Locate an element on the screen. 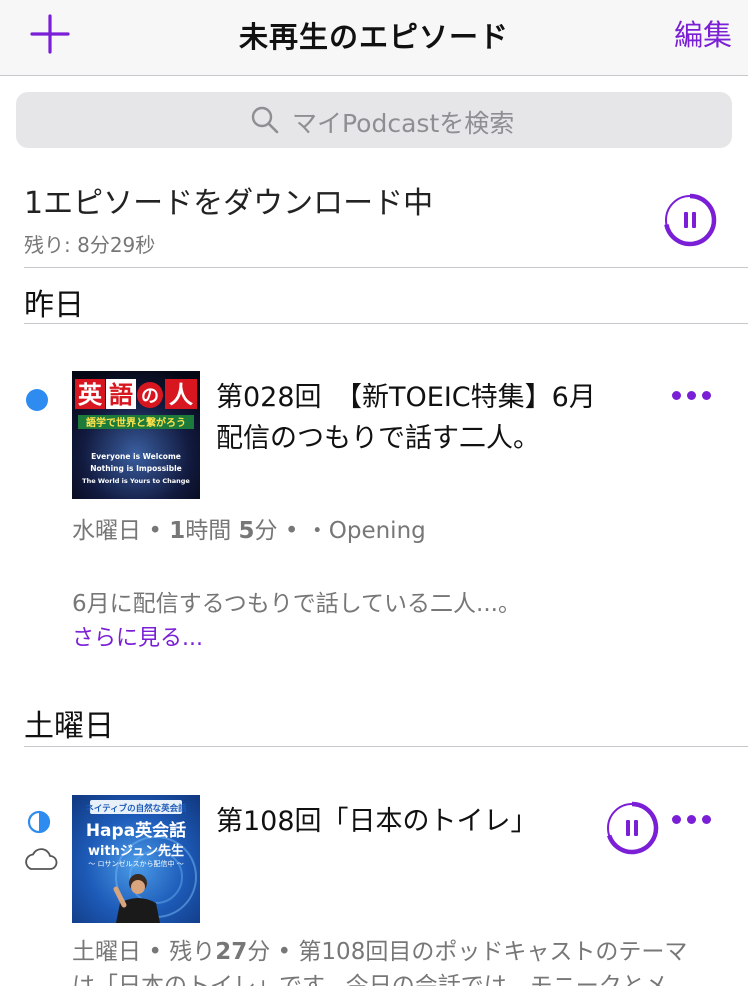  art-line-2: Nothing is Impossible is located at coordinates (136, 468).